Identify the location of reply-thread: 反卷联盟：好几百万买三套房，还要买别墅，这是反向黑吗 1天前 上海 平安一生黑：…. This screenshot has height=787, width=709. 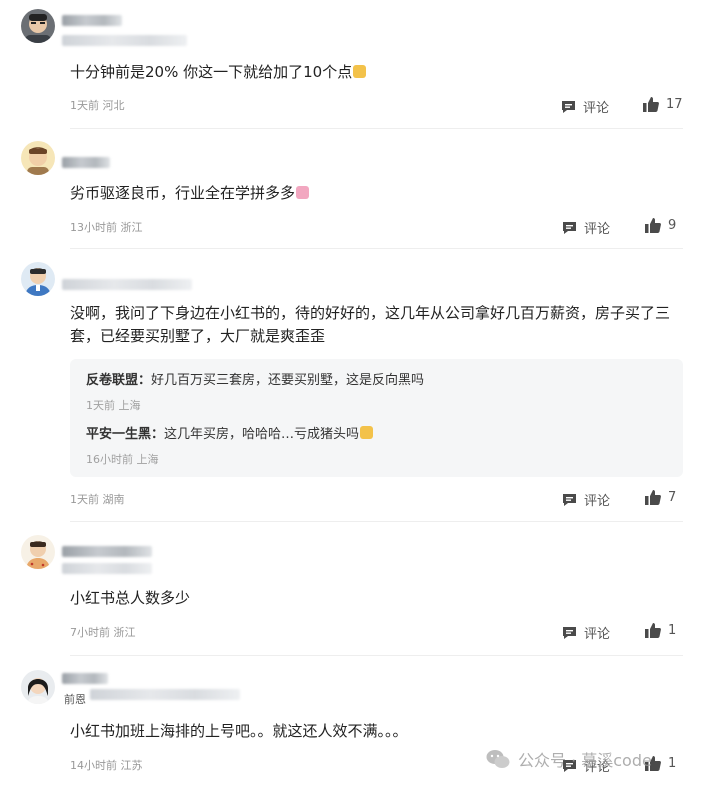
(376, 418).